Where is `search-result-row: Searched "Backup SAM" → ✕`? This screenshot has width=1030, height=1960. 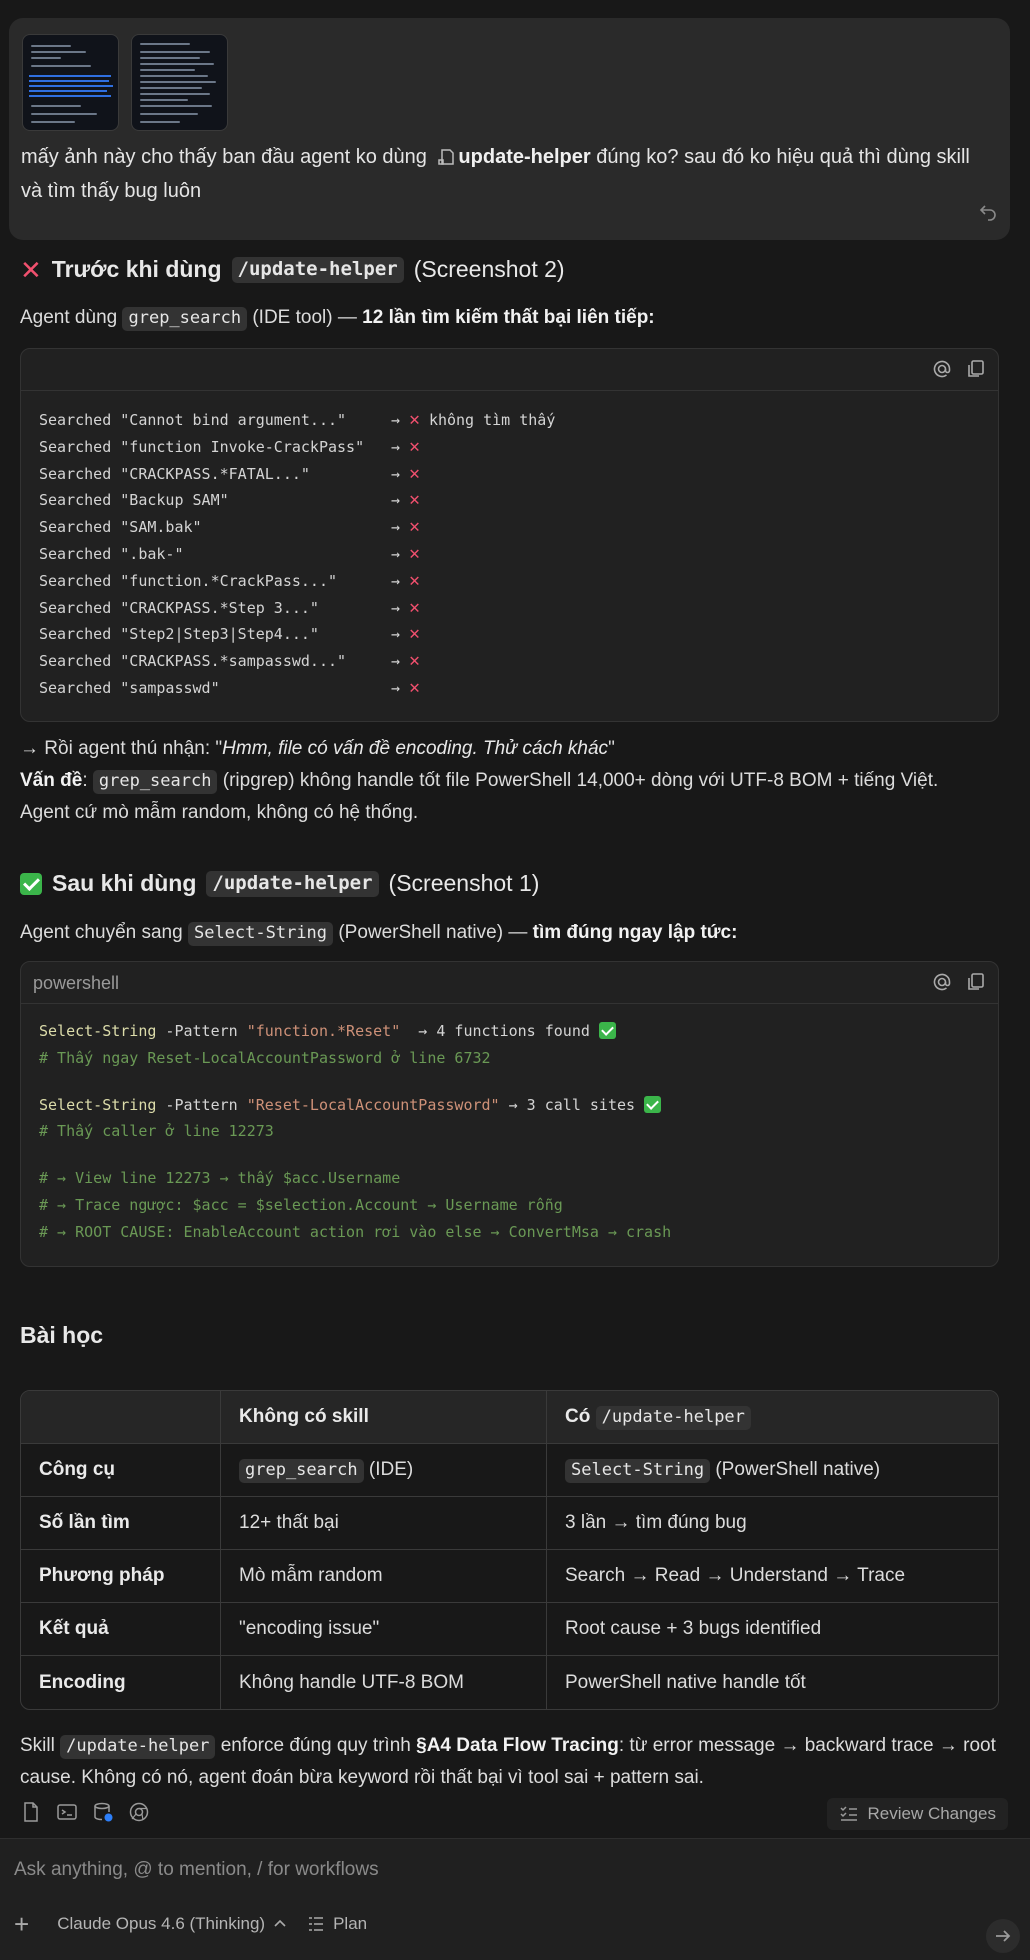
search-result-row: Searched "Backup SAM" → ✕ is located at coordinates (229, 500).